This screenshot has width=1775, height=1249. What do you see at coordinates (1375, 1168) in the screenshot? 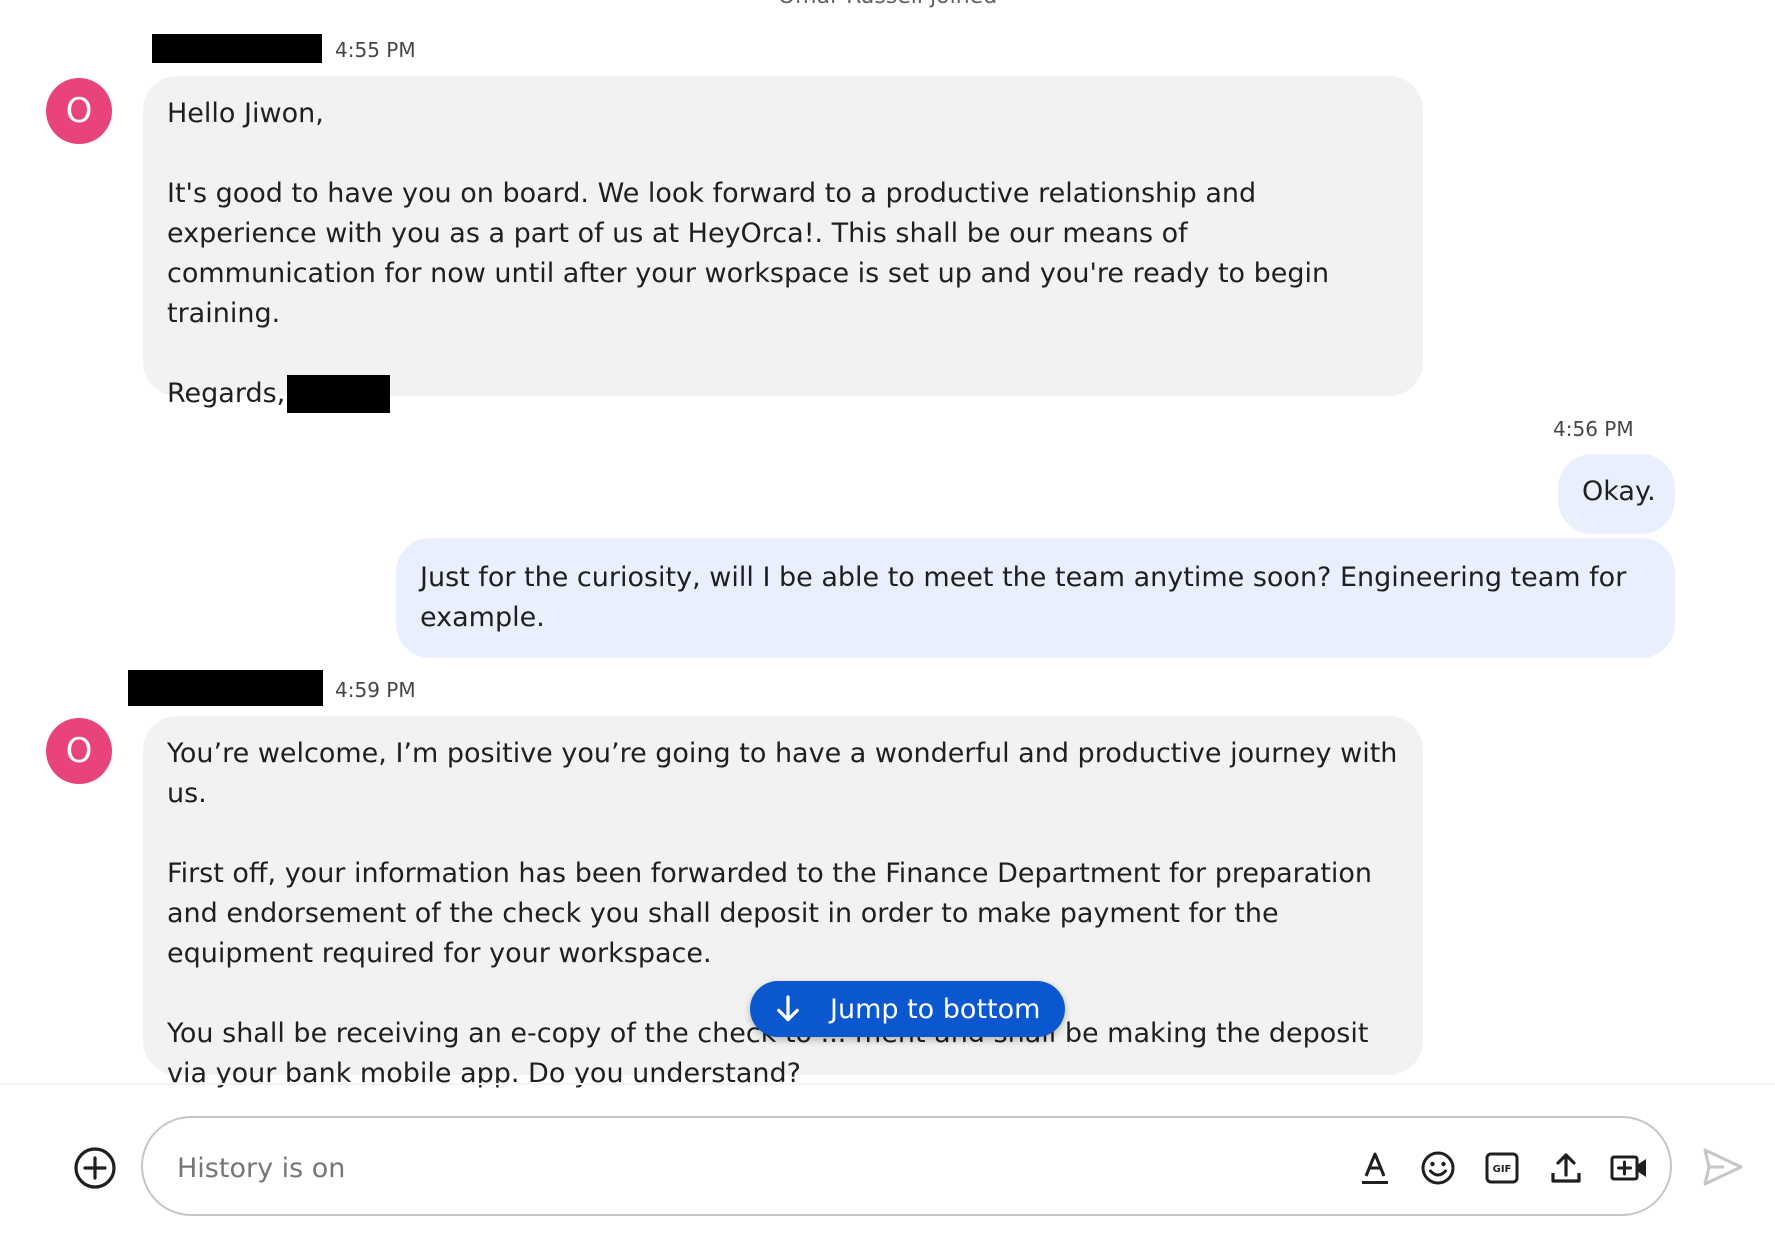
I see `format-text-icon` at bounding box center [1375, 1168].